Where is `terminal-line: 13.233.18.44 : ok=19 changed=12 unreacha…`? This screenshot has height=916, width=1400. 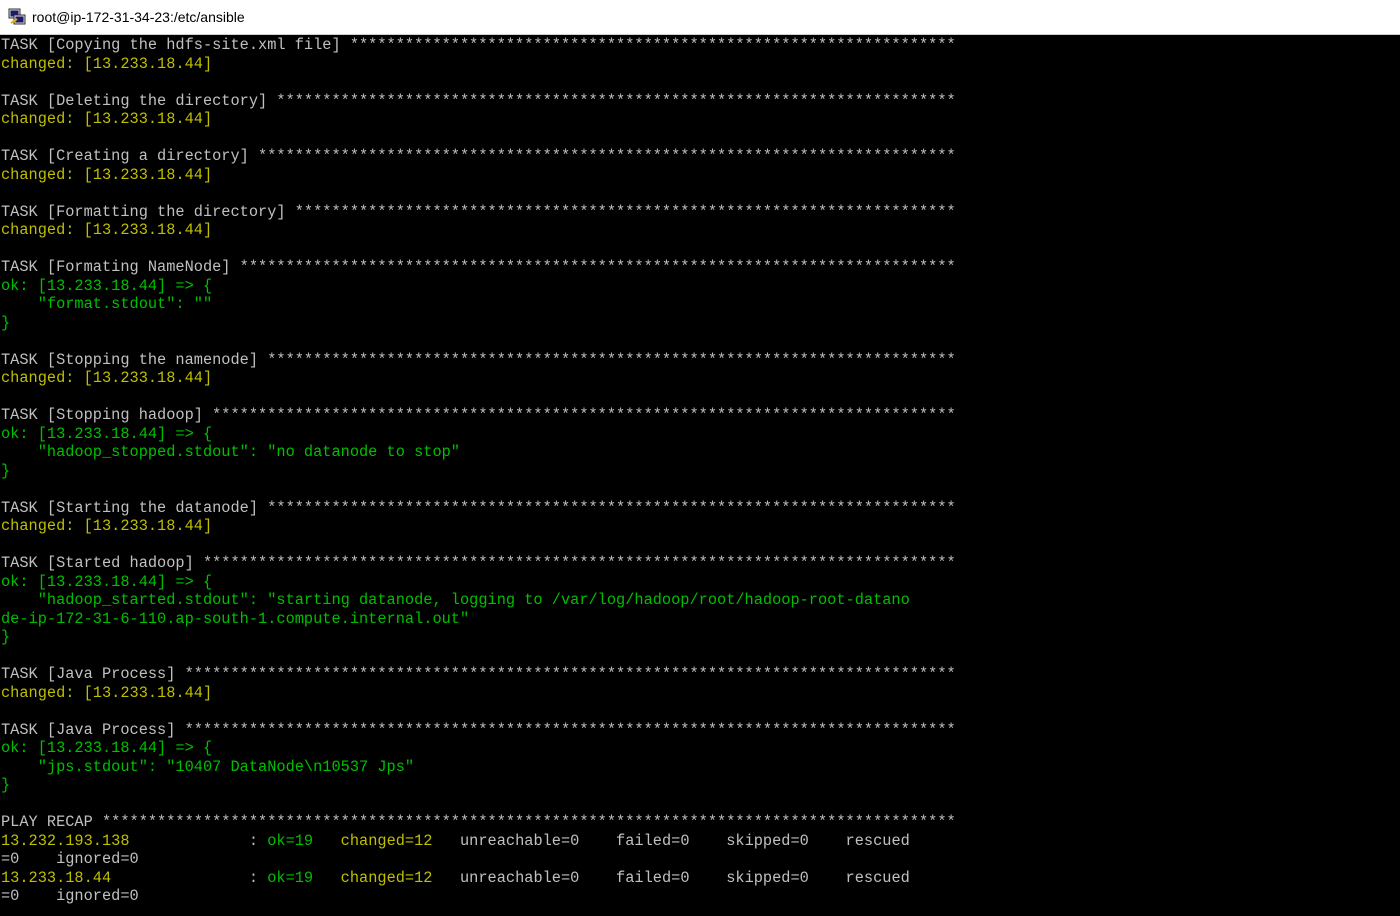
terminal-line: 13.233.18.44 : ok=19 changed=12 unreacha… is located at coordinates (700, 878).